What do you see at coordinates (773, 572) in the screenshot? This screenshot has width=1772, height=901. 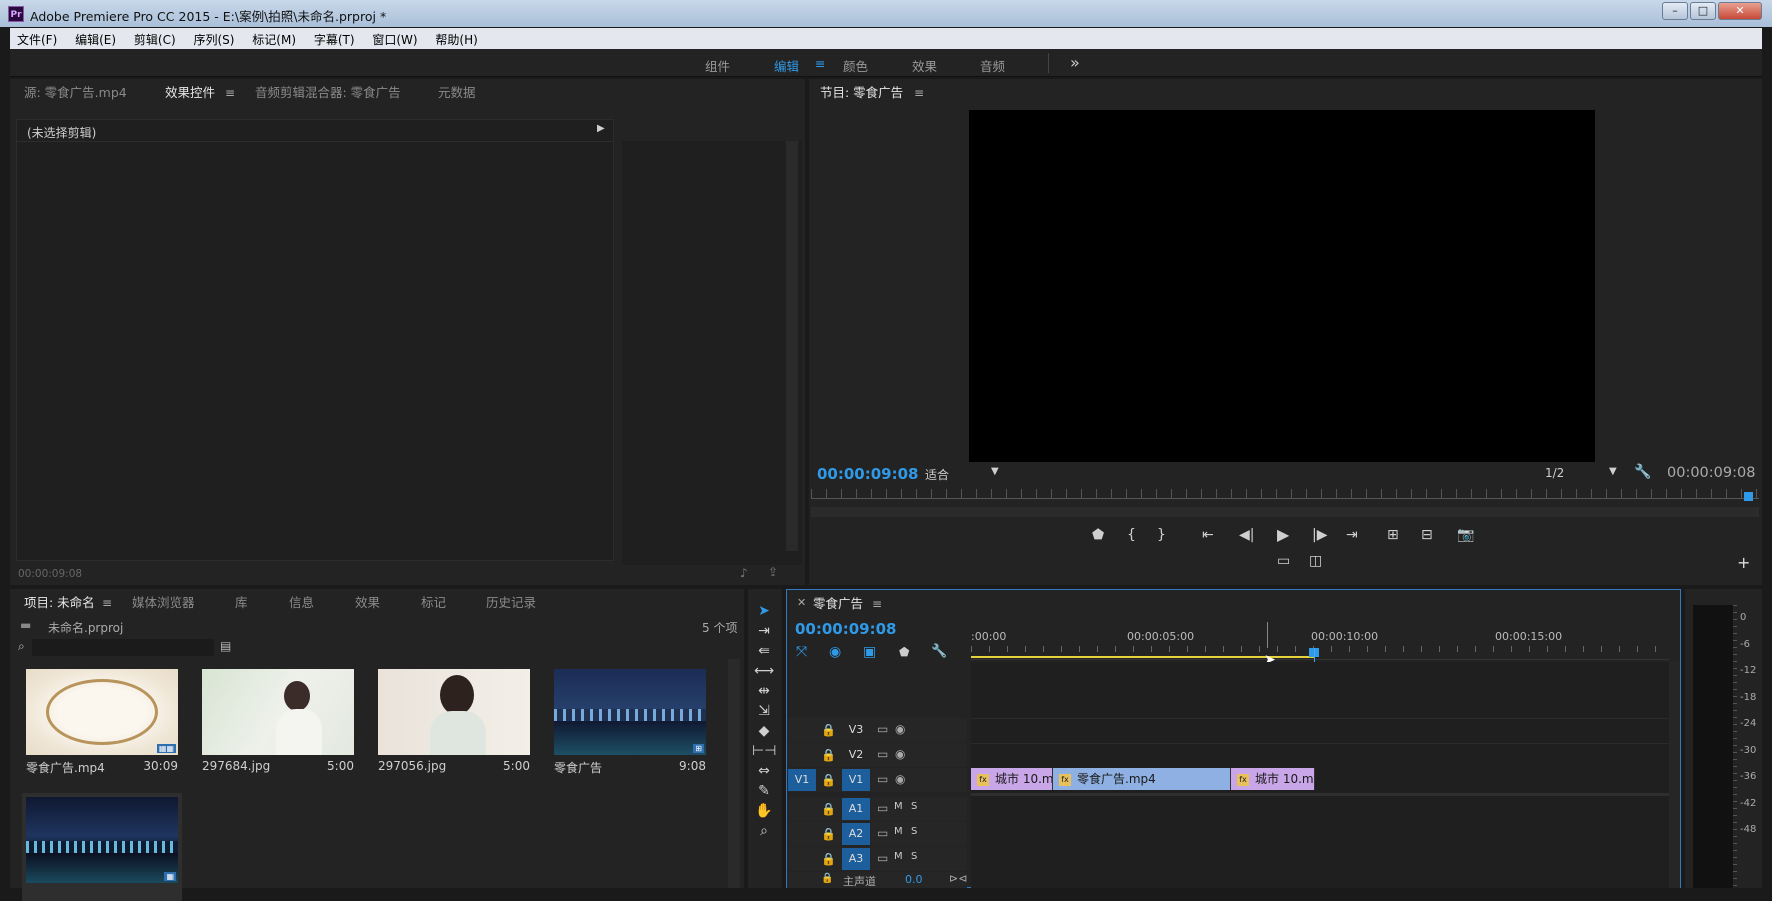 I see `export-icon: ⇪` at bounding box center [773, 572].